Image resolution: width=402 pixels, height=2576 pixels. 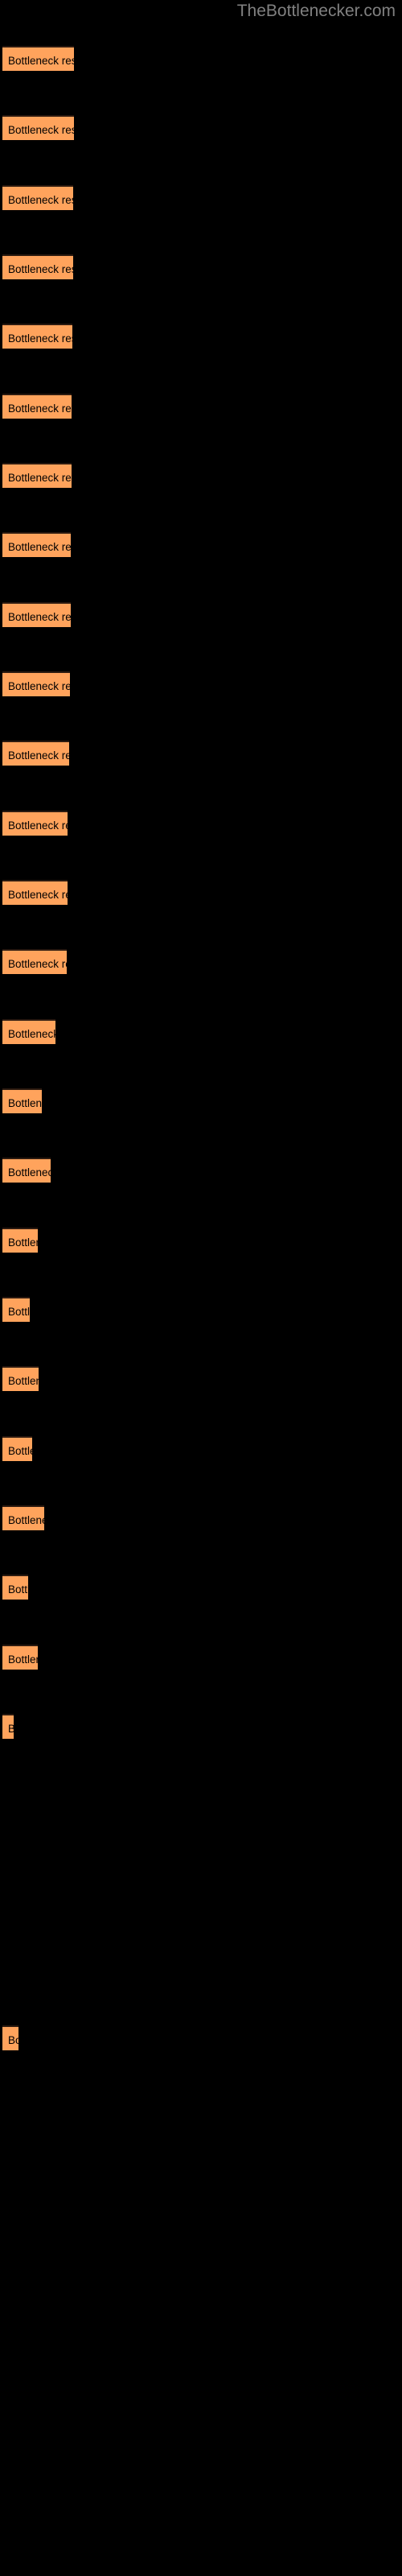 What do you see at coordinates (316, 11) in the screenshot?
I see `site-watermark: TheBottlenecker.com` at bounding box center [316, 11].